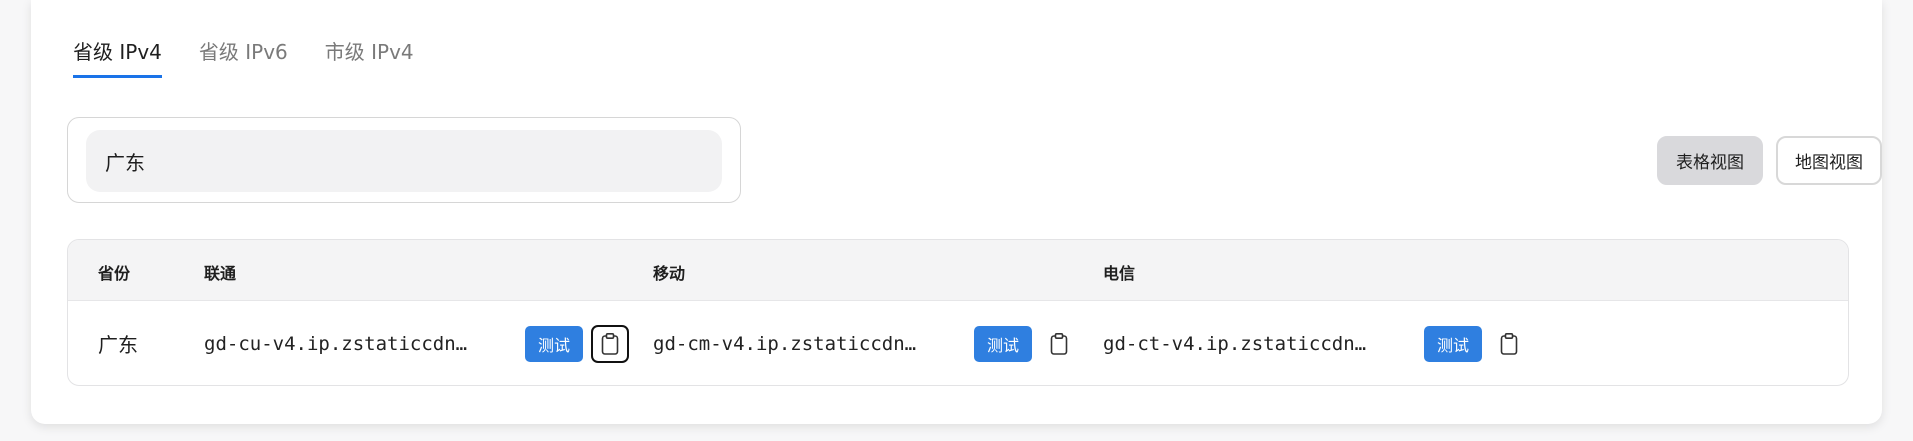 The height and width of the screenshot is (441, 1913). I want to click on unicom-copy-button, so click(610, 343).